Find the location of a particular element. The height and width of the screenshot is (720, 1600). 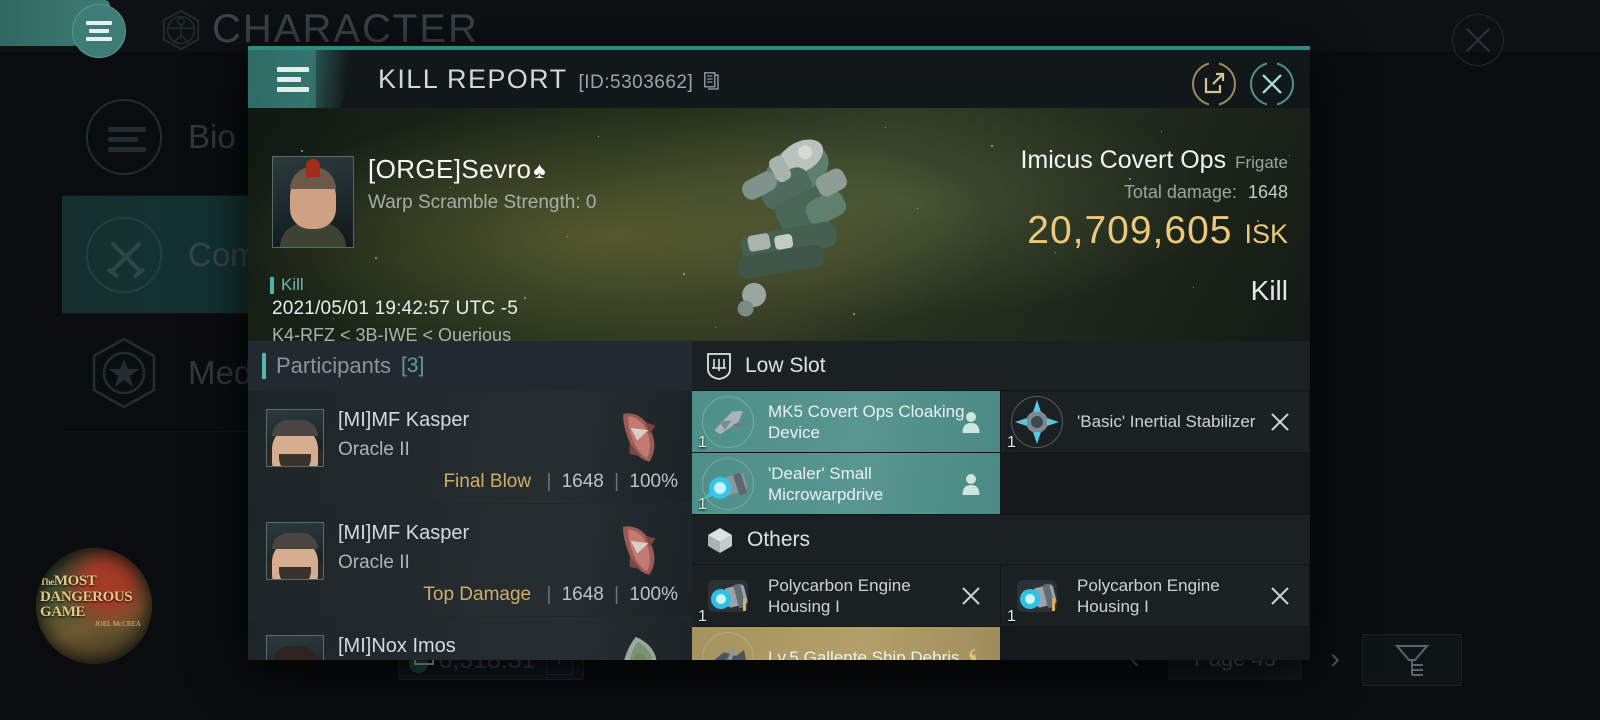

inertial-stabilizer-icon: 1 is located at coordinates (1035, 423).